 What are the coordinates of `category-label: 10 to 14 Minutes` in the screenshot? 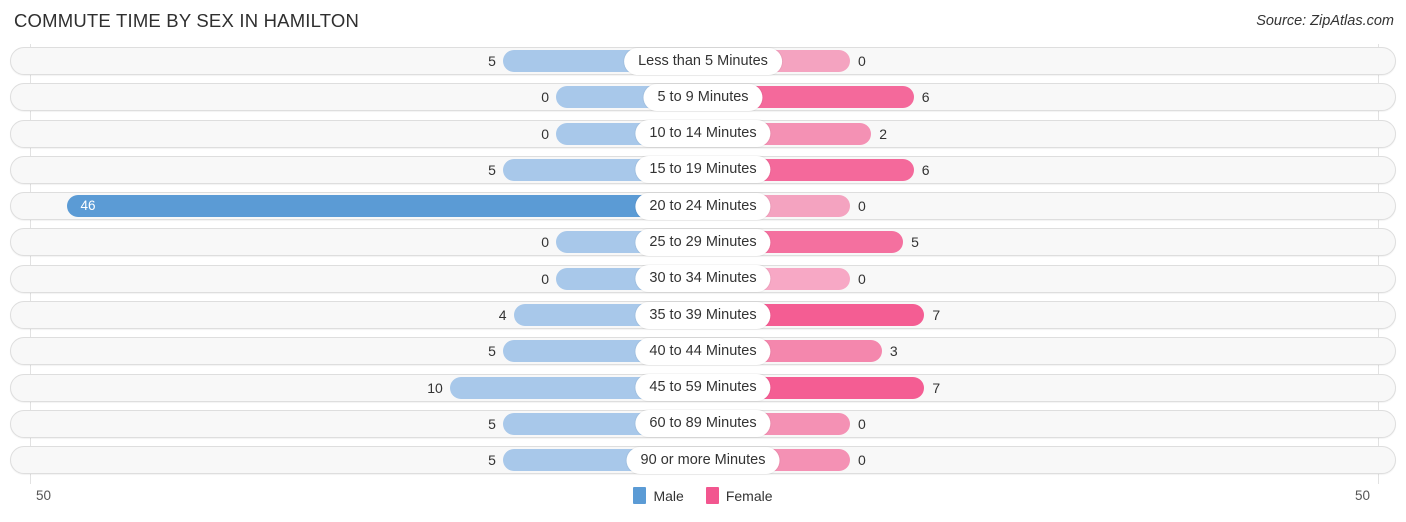 It's located at (703, 134).